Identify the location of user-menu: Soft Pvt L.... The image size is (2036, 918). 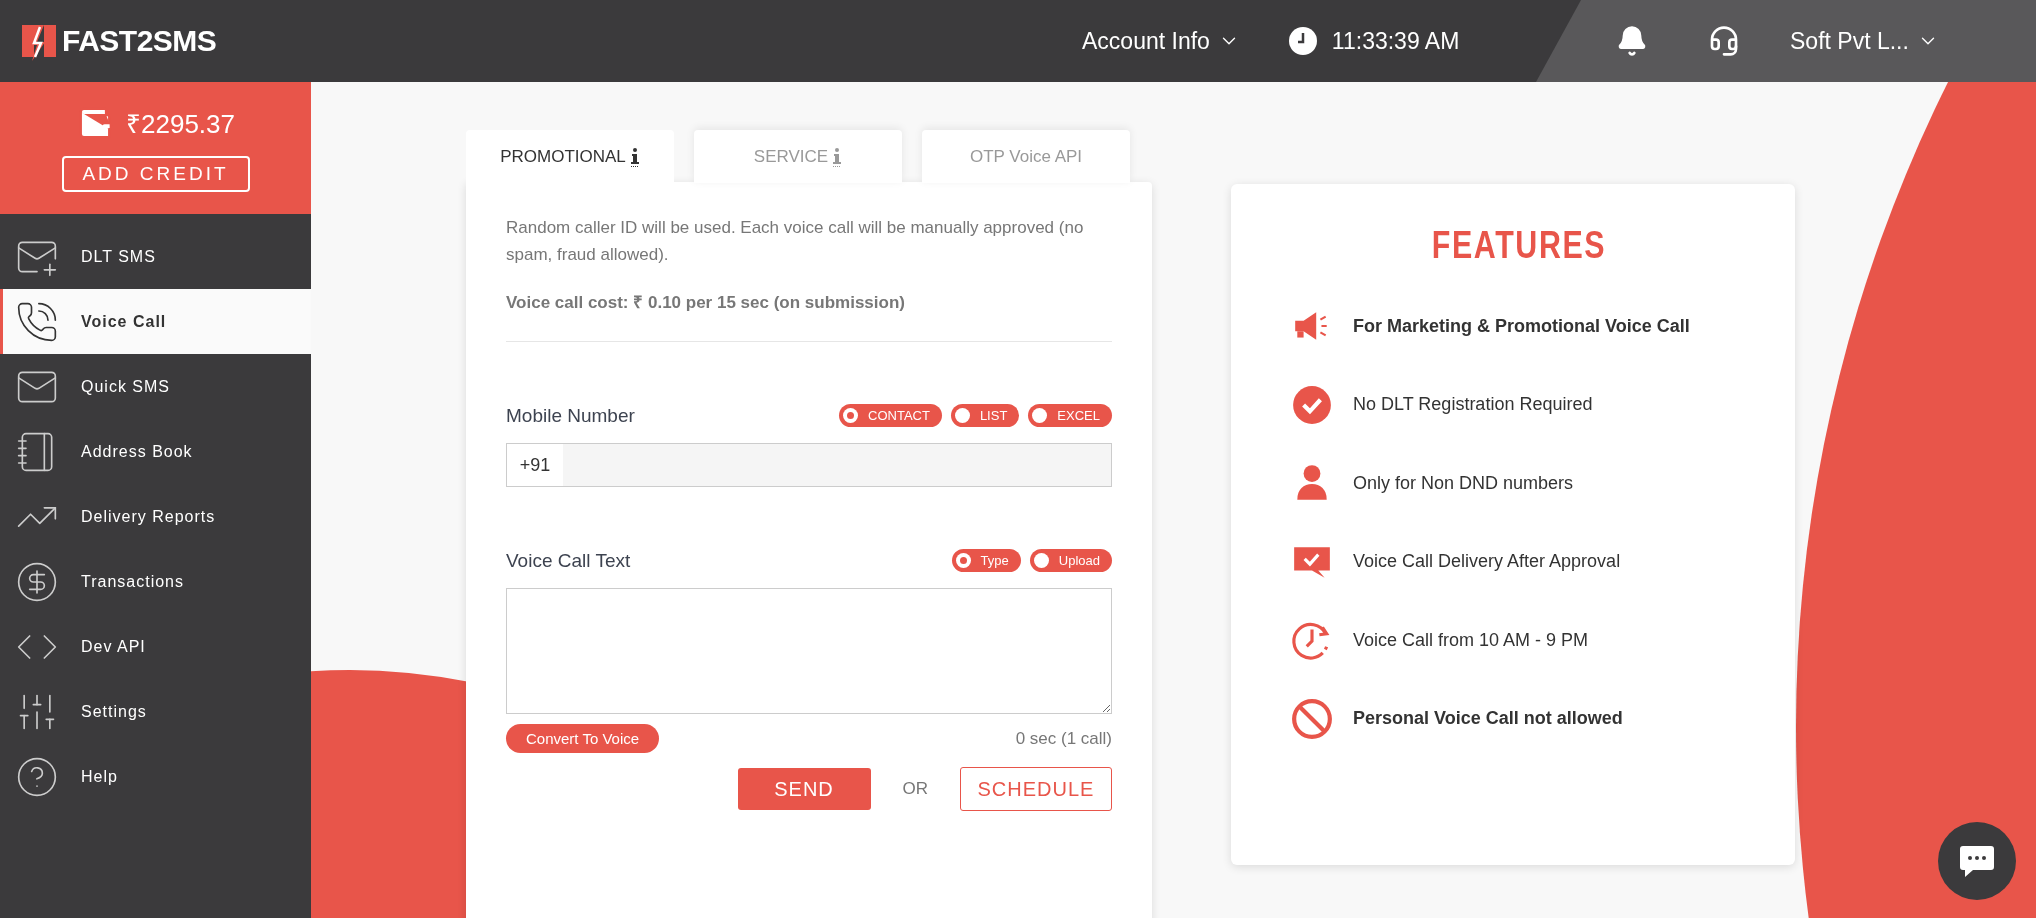
(1864, 41).